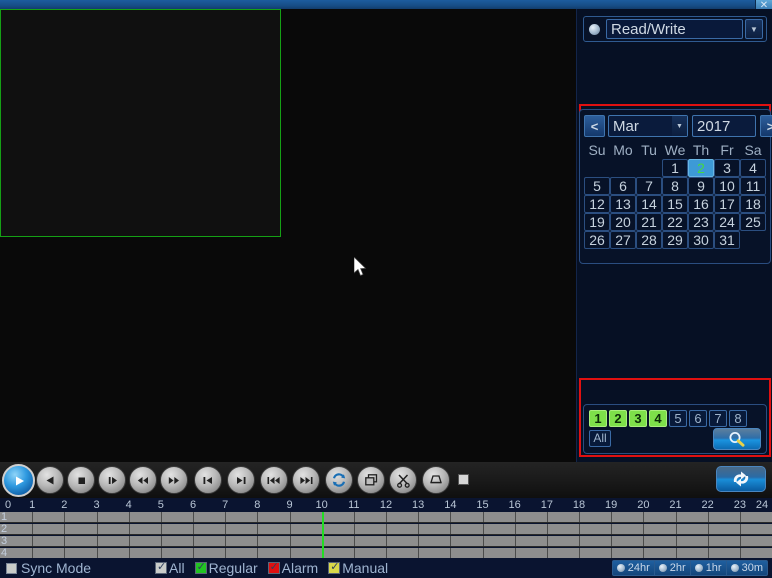 The height and width of the screenshot is (578, 772). Describe the element at coordinates (81, 480) in the screenshot. I see `stop-button` at that location.